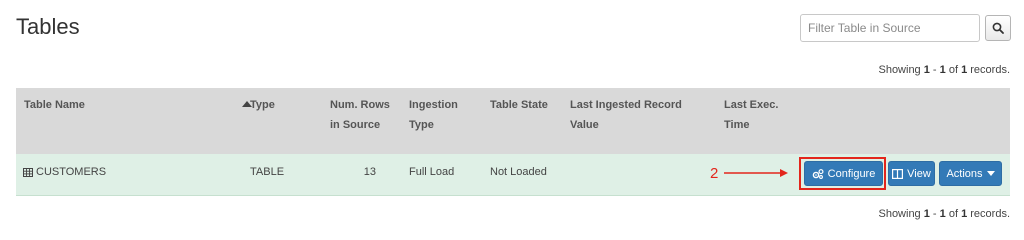 Image resolution: width=1024 pixels, height=240 pixels. I want to click on search-icon, so click(998, 28).